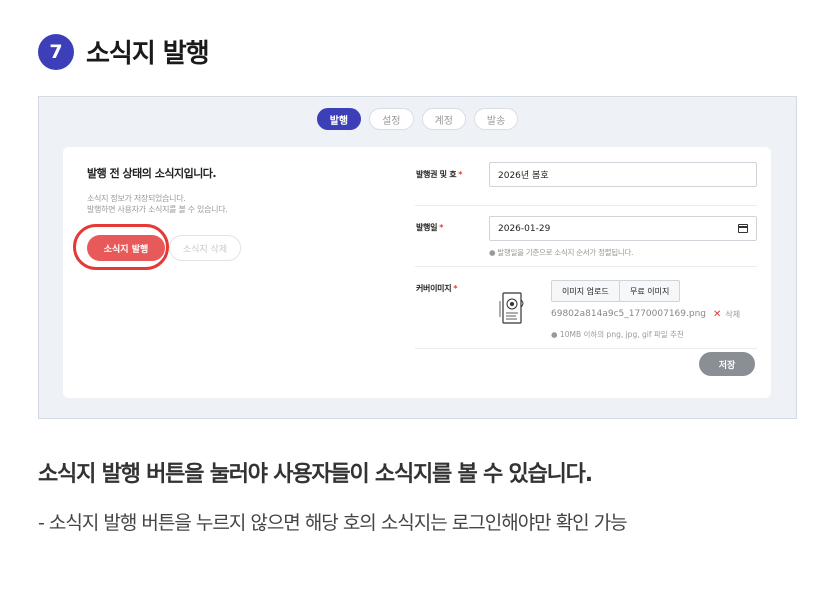 This screenshot has height=595, width=835. Describe the element at coordinates (148, 54) in the screenshot. I see `step-title: 소식지 발행` at that location.